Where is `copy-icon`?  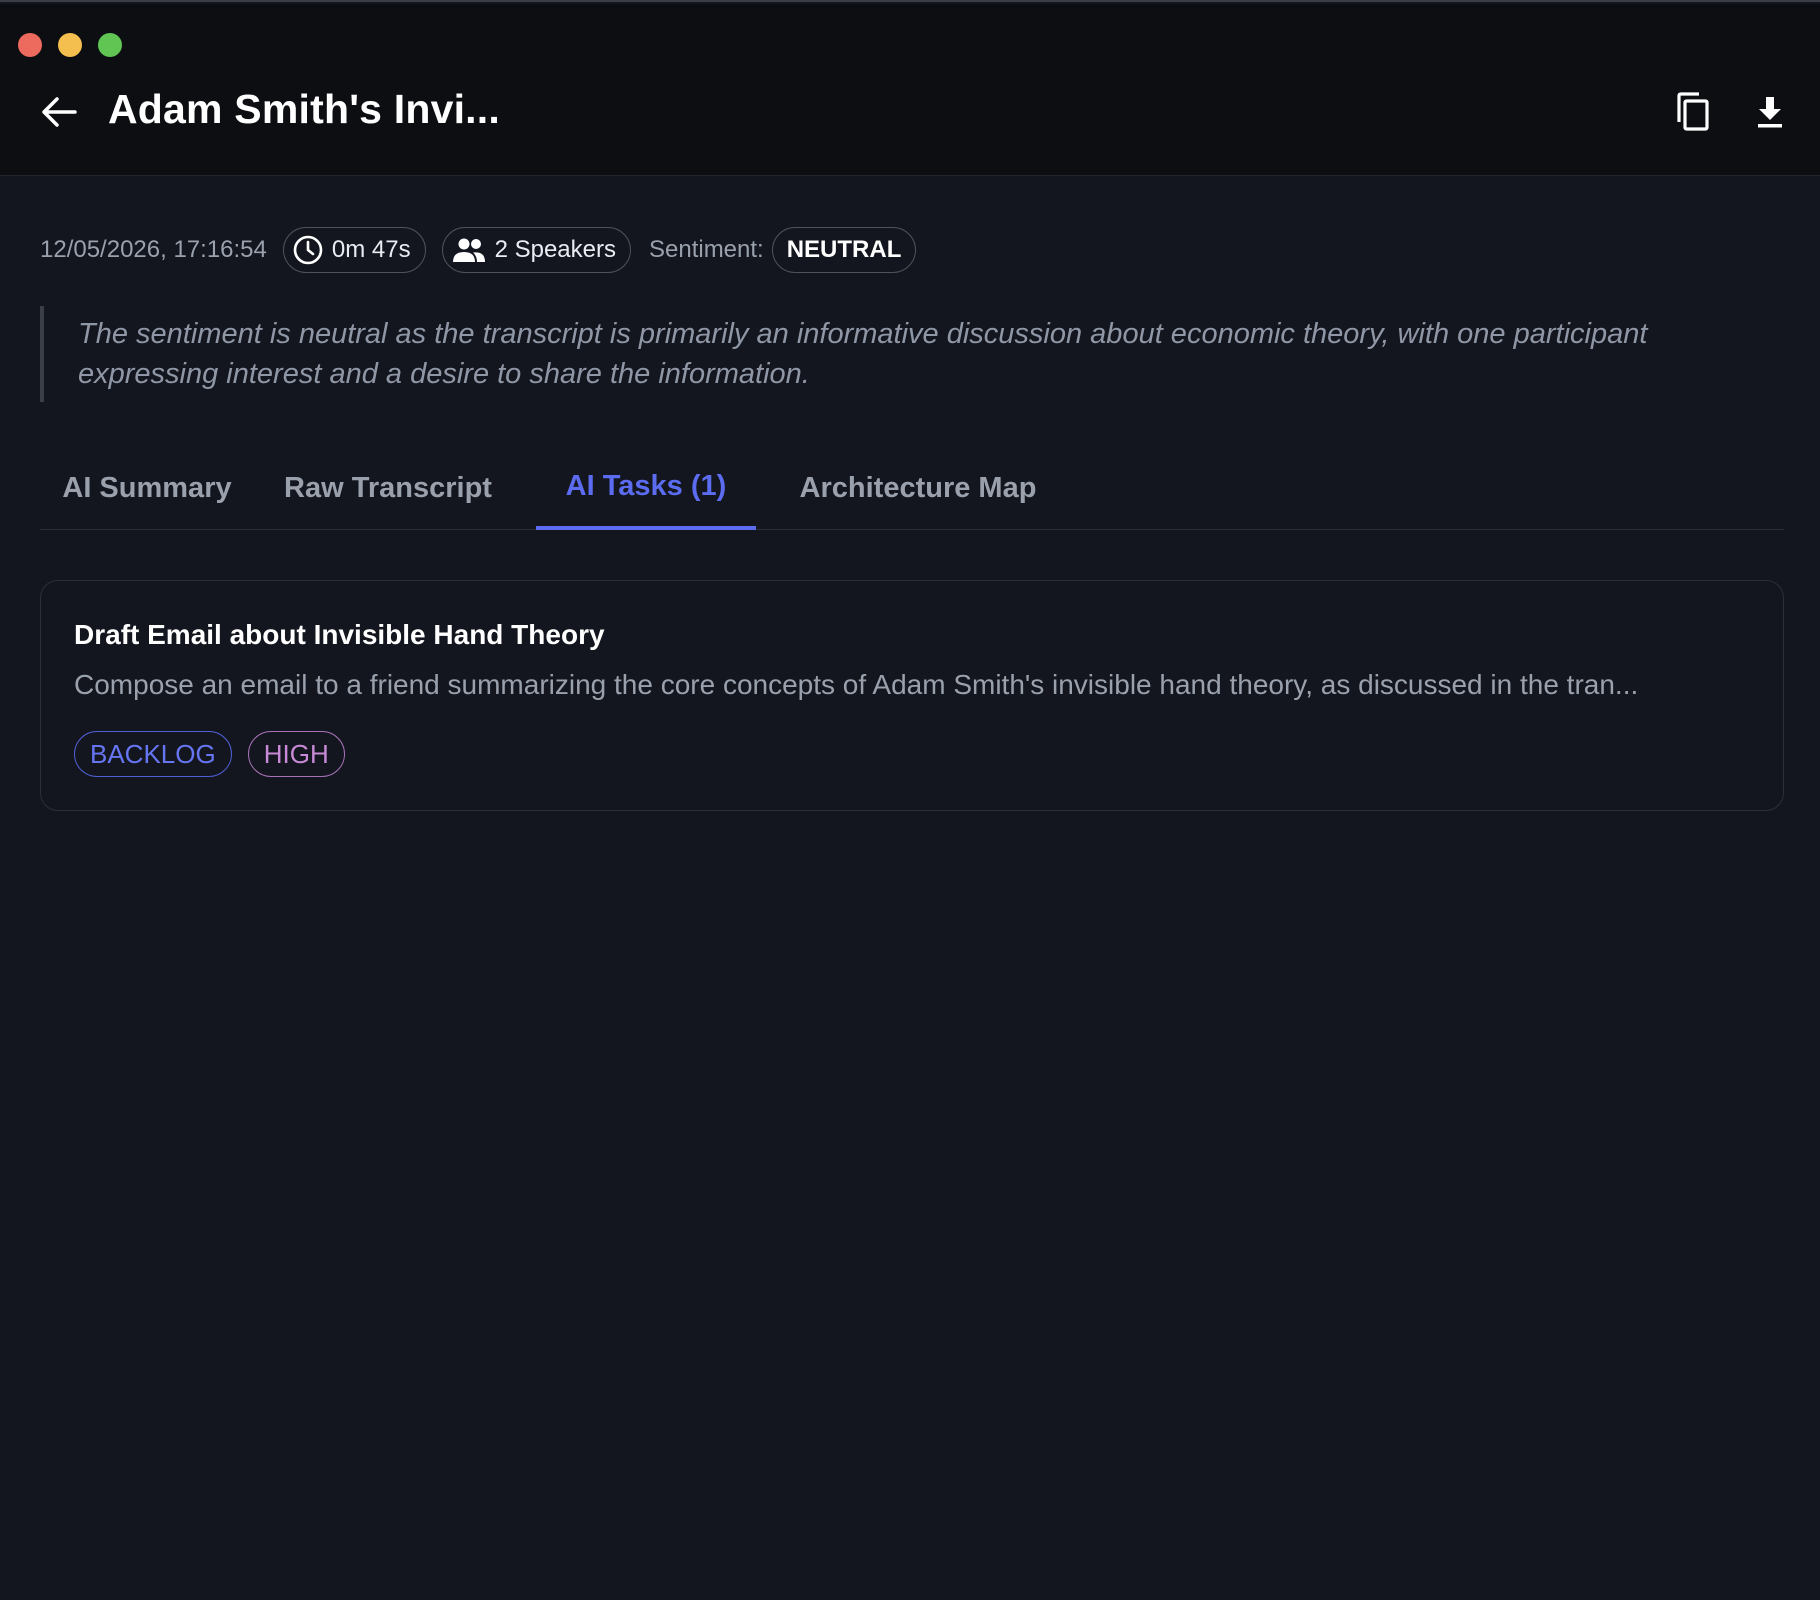 copy-icon is located at coordinates (1693, 111).